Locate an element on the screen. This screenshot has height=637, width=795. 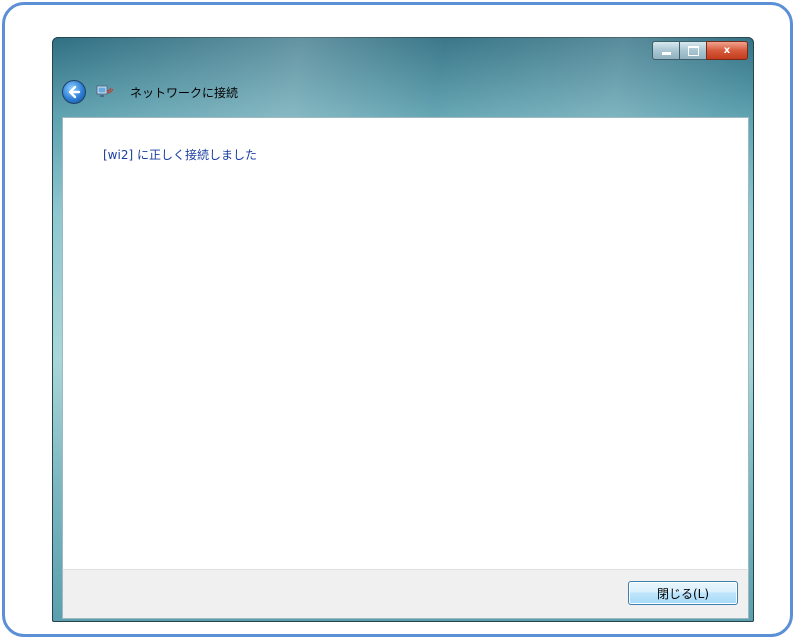
maximize-icon is located at coordinates (693, 50).